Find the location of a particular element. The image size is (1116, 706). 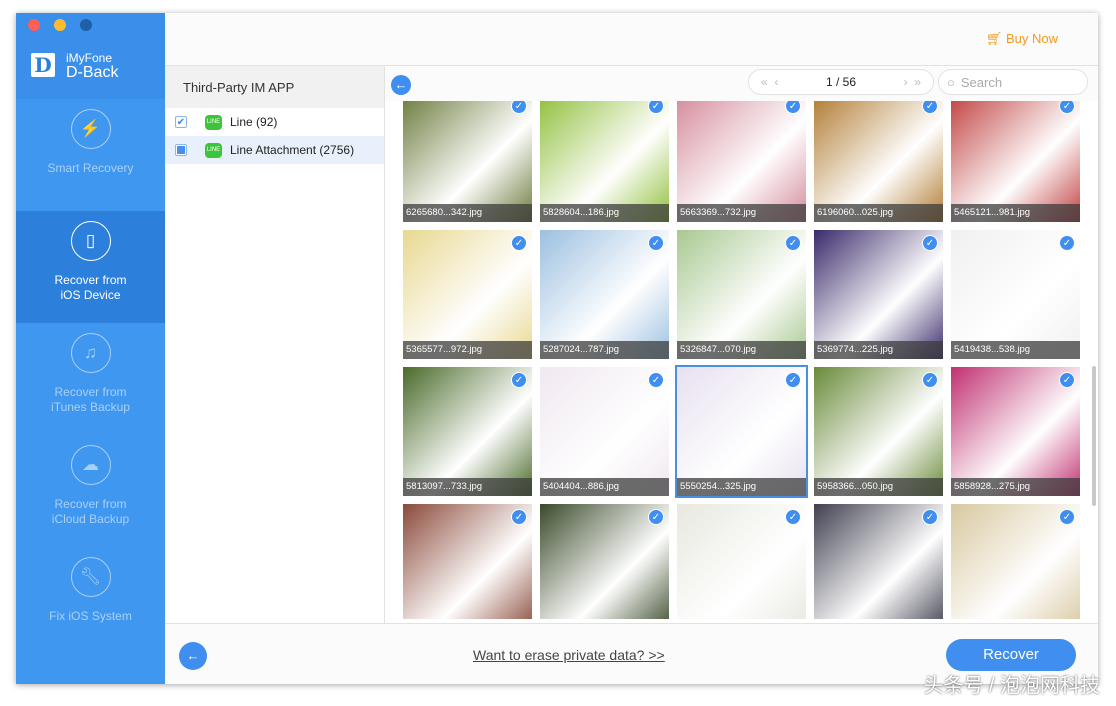

category-line: ✔ LINE Line (92) is located at coordinates (274, 122).